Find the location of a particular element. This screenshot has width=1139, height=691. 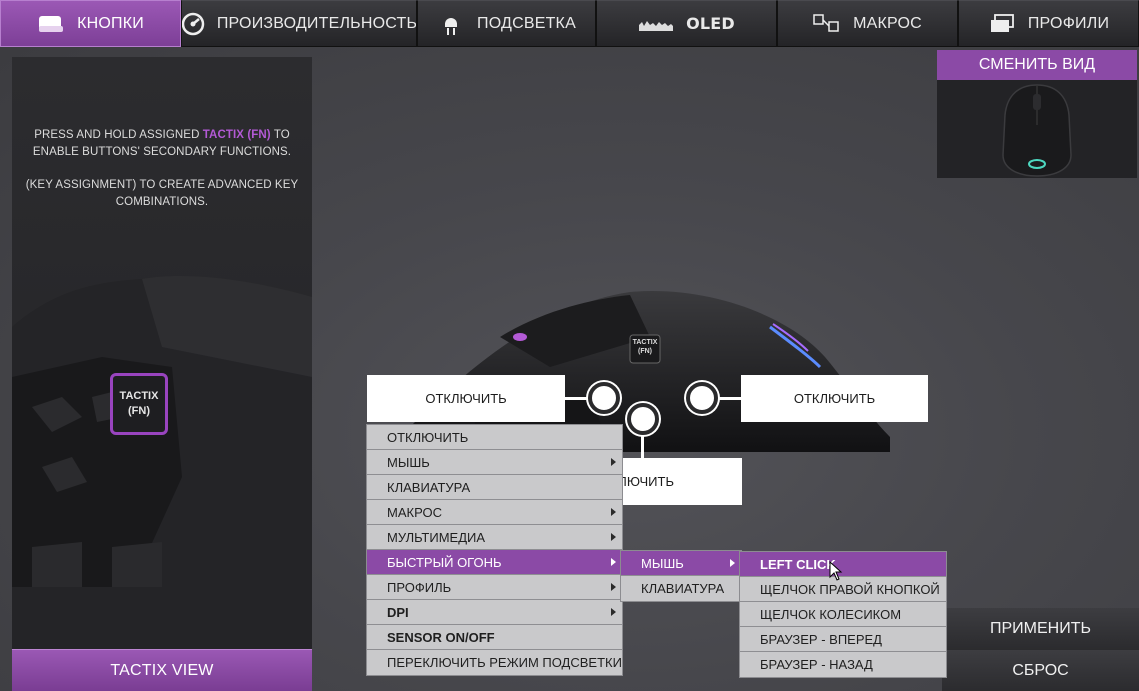

assignment-menu-item: DPI is located at coordinates (494, 612).